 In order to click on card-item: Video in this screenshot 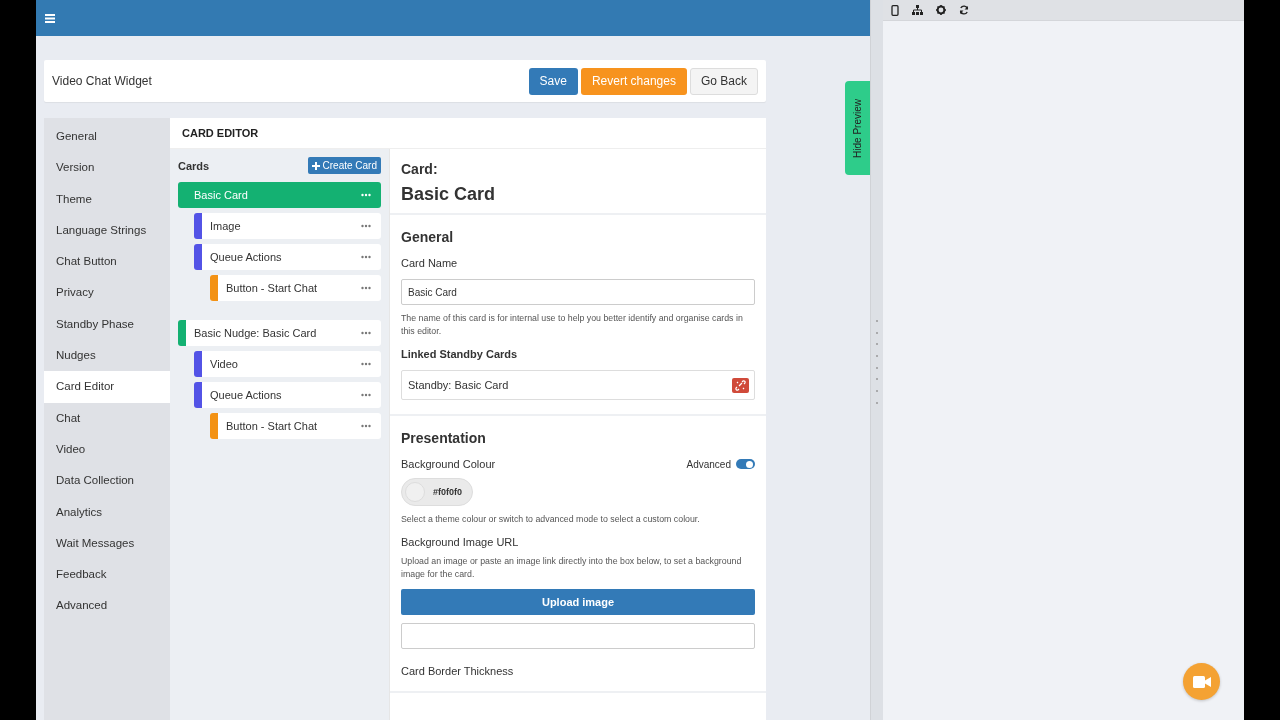, I will do `click(287, 364)`.